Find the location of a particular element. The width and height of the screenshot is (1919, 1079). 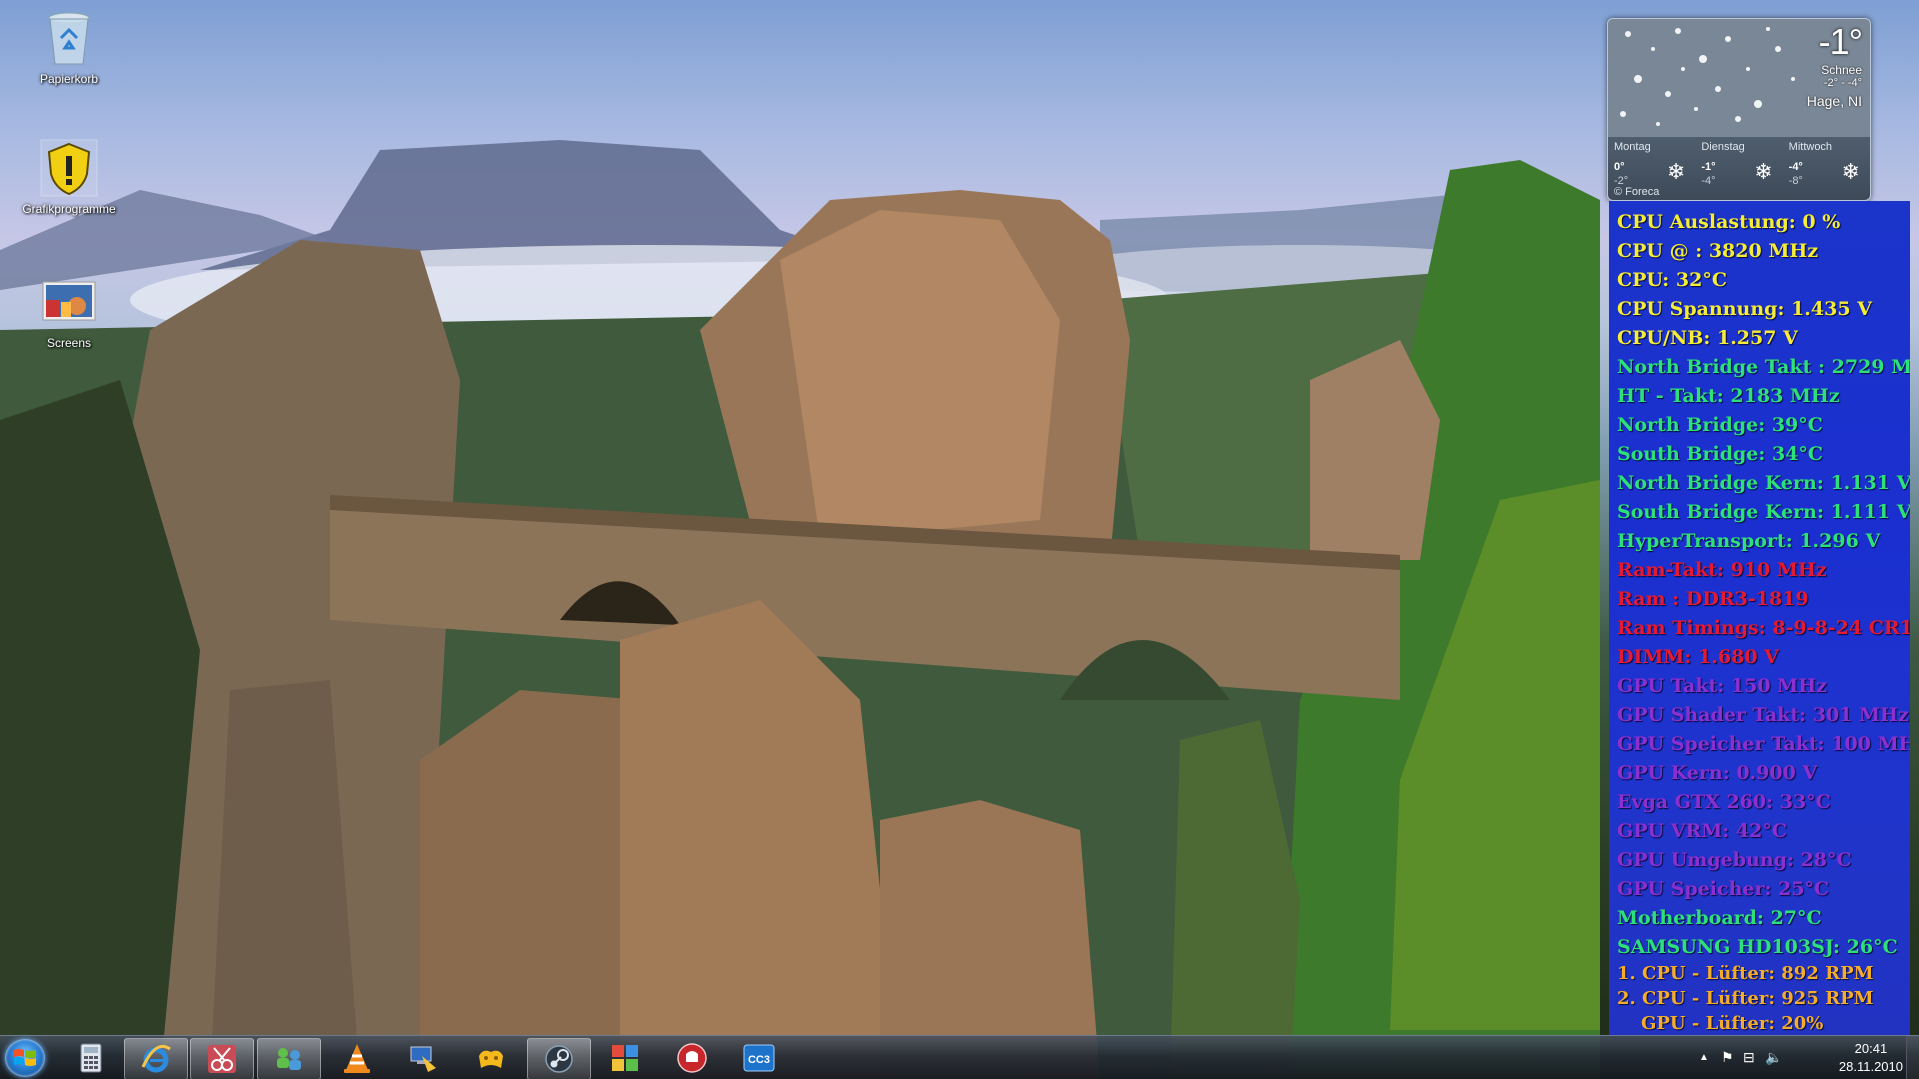

desktop-icon-label: Papierkorb is located at coordinates (69, 79).